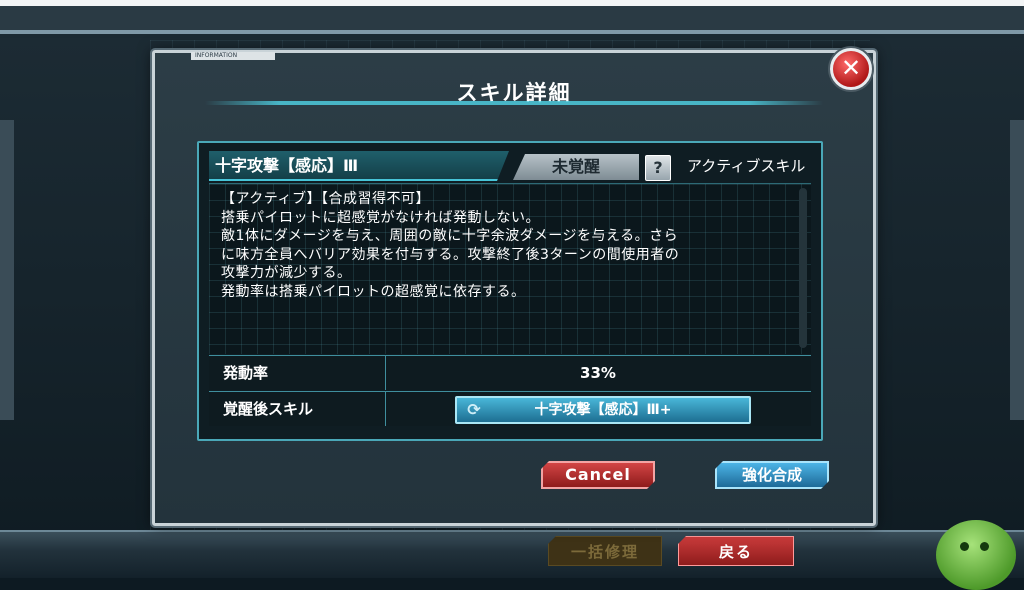  I want to click on skill-type-label: アクティブスキル, so click(746, 166).